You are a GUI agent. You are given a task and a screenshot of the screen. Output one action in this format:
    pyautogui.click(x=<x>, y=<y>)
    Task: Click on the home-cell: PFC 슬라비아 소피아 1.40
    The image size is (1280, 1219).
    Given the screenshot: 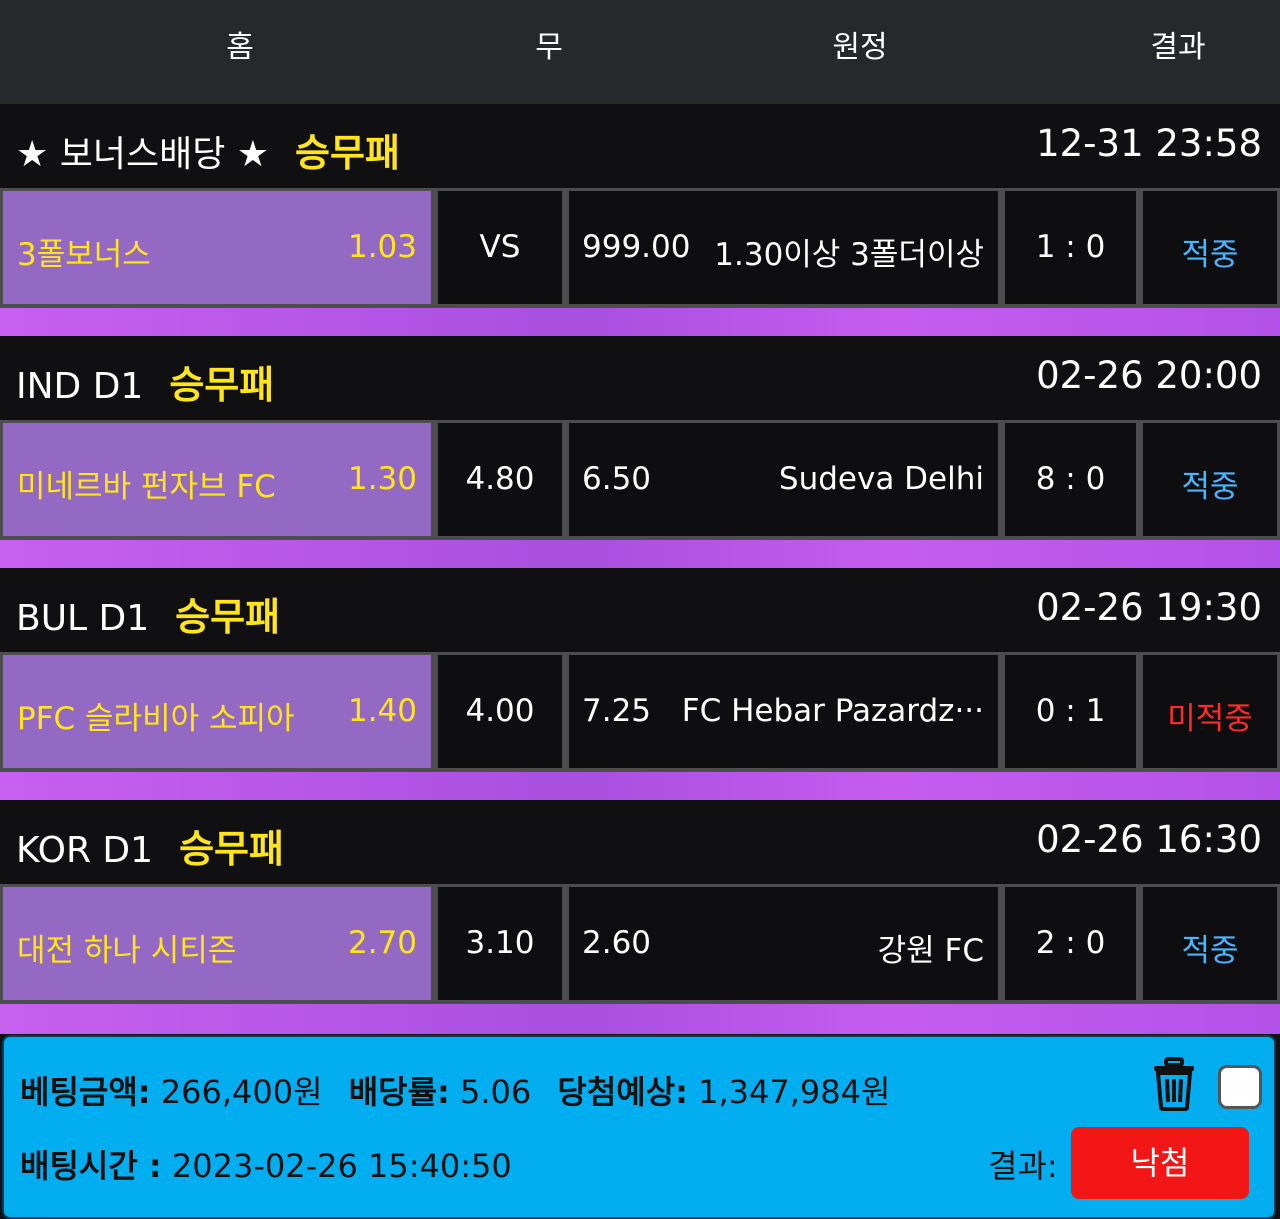 What is the action you would take?
    pyautogui.click(x=217, y=711)
    